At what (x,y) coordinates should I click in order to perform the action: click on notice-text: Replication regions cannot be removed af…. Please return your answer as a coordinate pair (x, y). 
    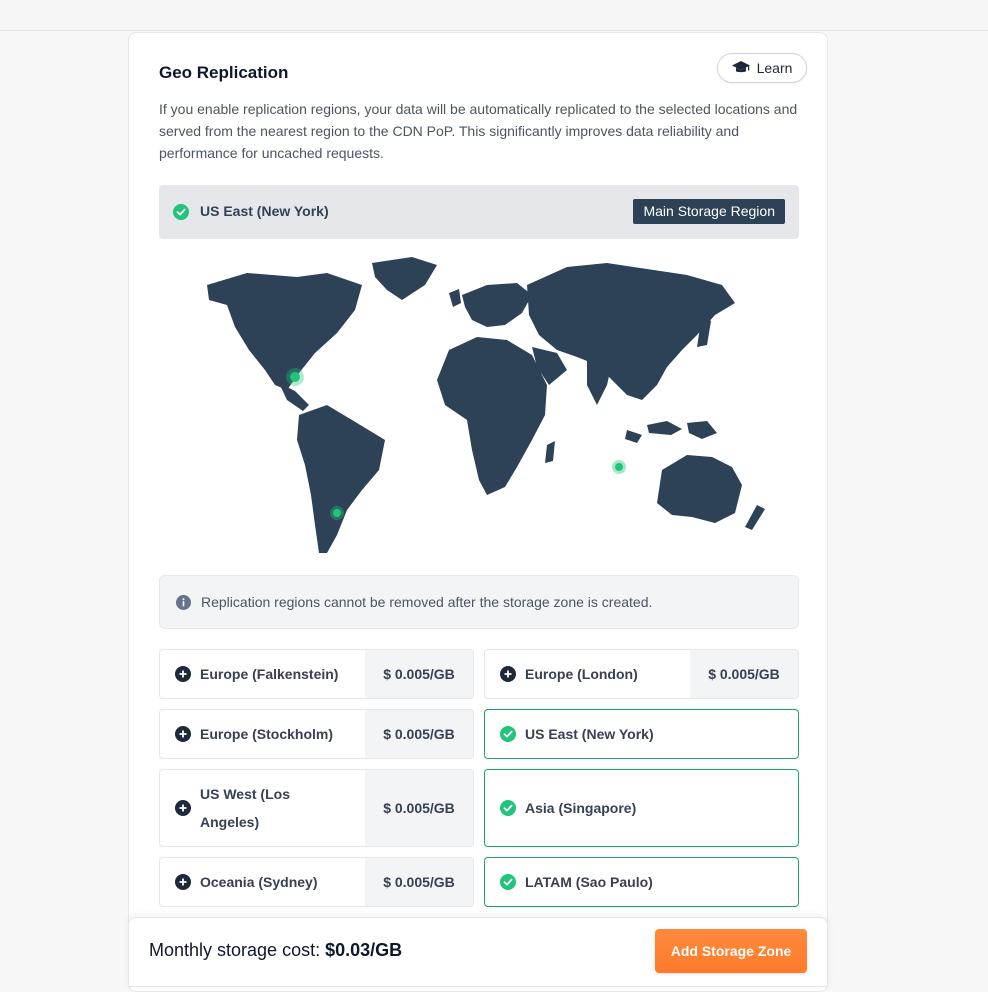
    Looking at the image, I should click on (427, 602).